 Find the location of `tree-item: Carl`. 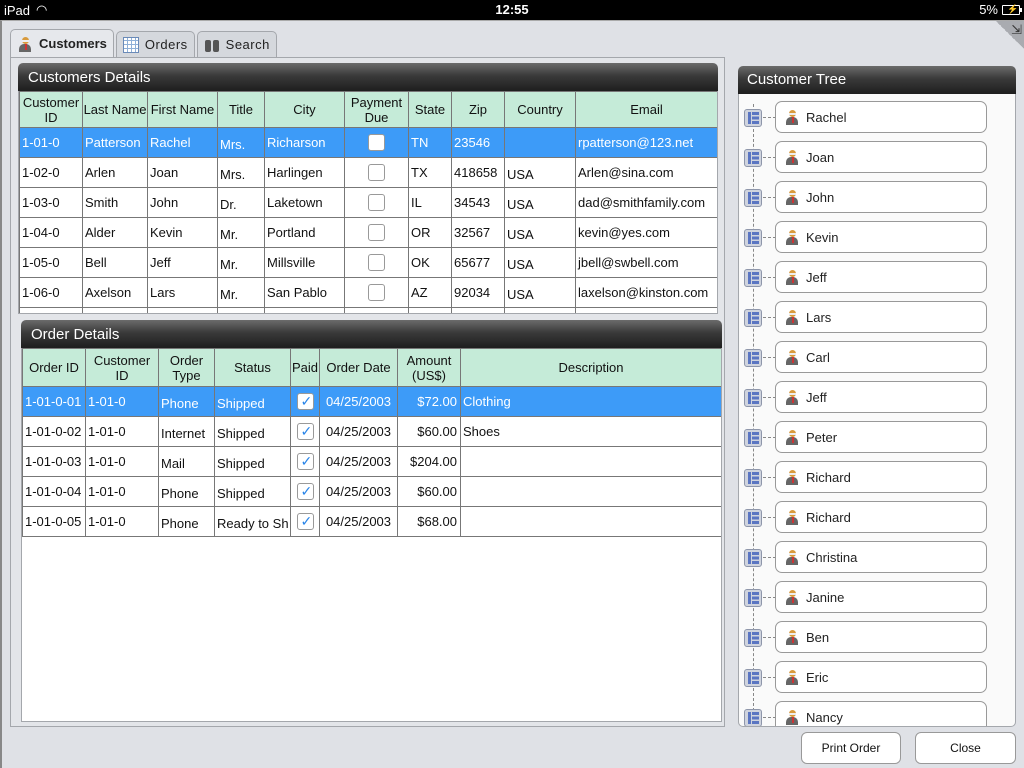

tree-item: Carl is located at coordinates (877, 356).